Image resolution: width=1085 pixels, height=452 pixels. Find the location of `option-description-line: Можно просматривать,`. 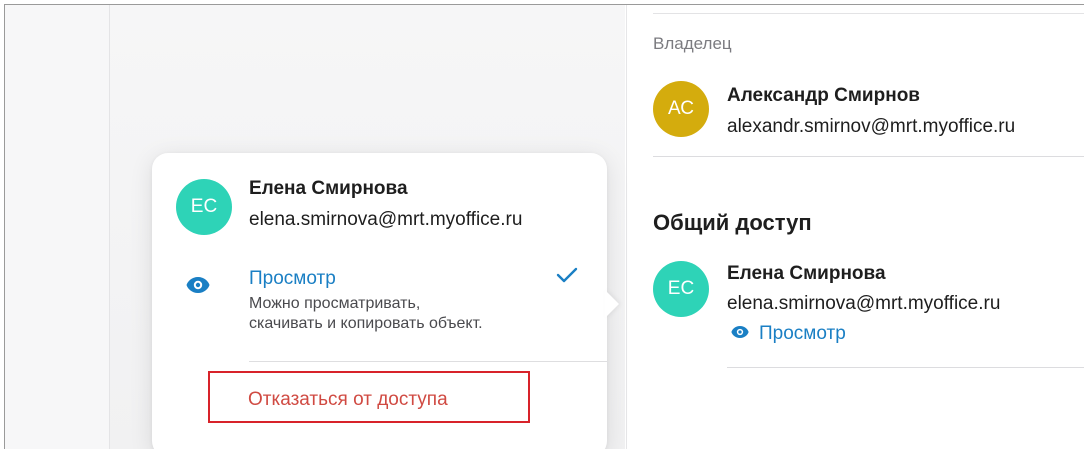

option-description-line: Можно просматривать, is located at coordinates (335, 303).